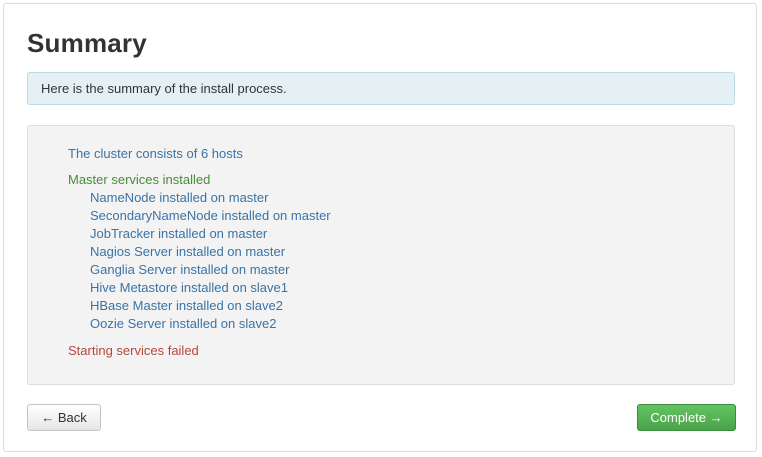 Image resolution: width=762 pixels, height=457 pixels. Describe the element at coordinates (179, 197) in the screenshot. I see `service-item-namenode: NameNode installed on master` at that location.